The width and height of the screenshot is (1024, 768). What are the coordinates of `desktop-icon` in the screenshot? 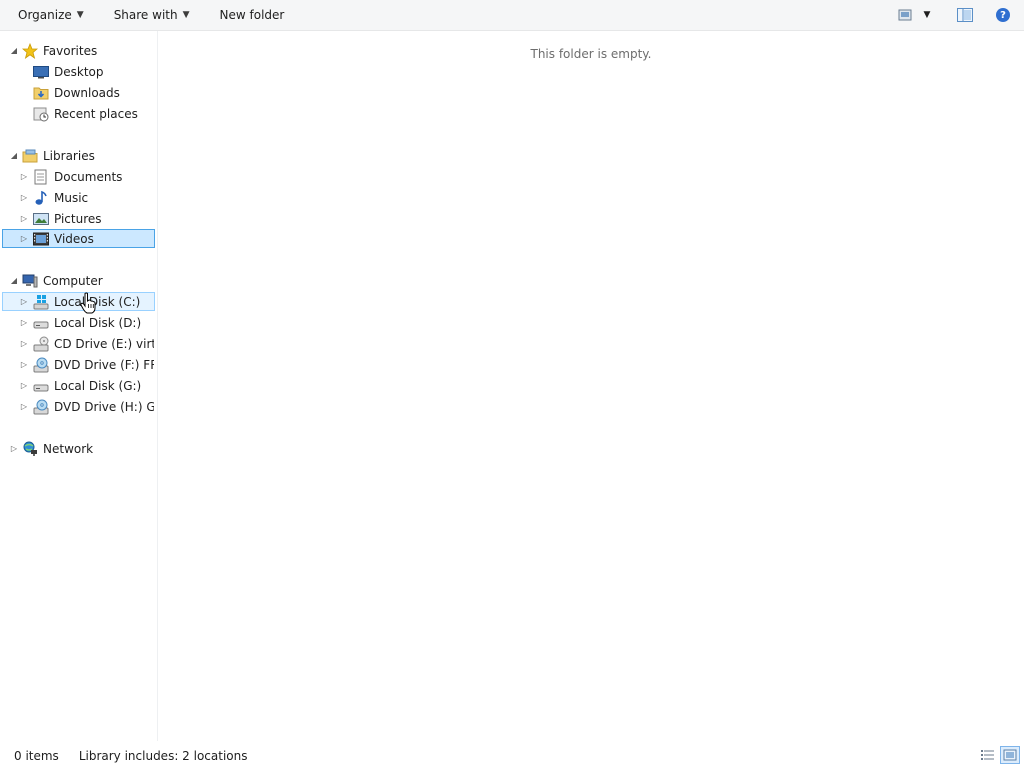 It's located at (41, 72).